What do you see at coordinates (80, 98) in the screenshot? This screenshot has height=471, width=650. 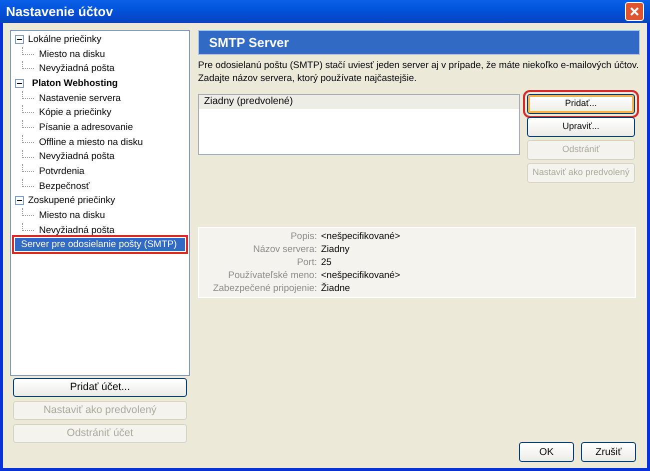 I see `tree-item: Nastavenie servera` at bounding box center [80, 98].